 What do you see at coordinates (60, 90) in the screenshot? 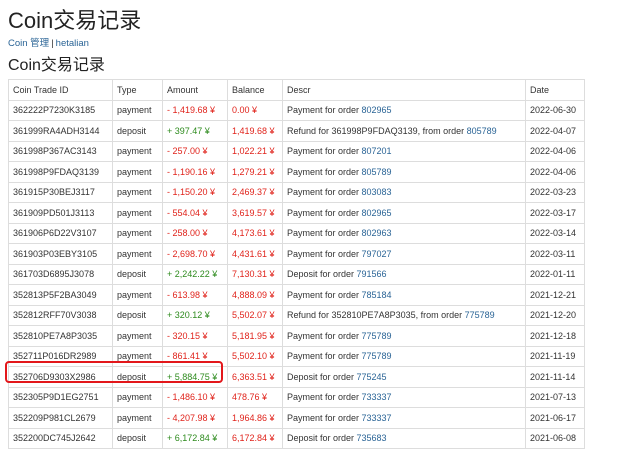
I see `col-header-trade-id: Coin Trade ID` at bounding box center [60, 90].